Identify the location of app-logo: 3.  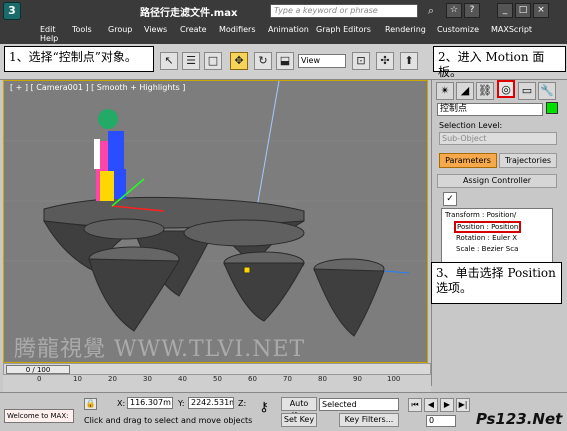
(12, 11).